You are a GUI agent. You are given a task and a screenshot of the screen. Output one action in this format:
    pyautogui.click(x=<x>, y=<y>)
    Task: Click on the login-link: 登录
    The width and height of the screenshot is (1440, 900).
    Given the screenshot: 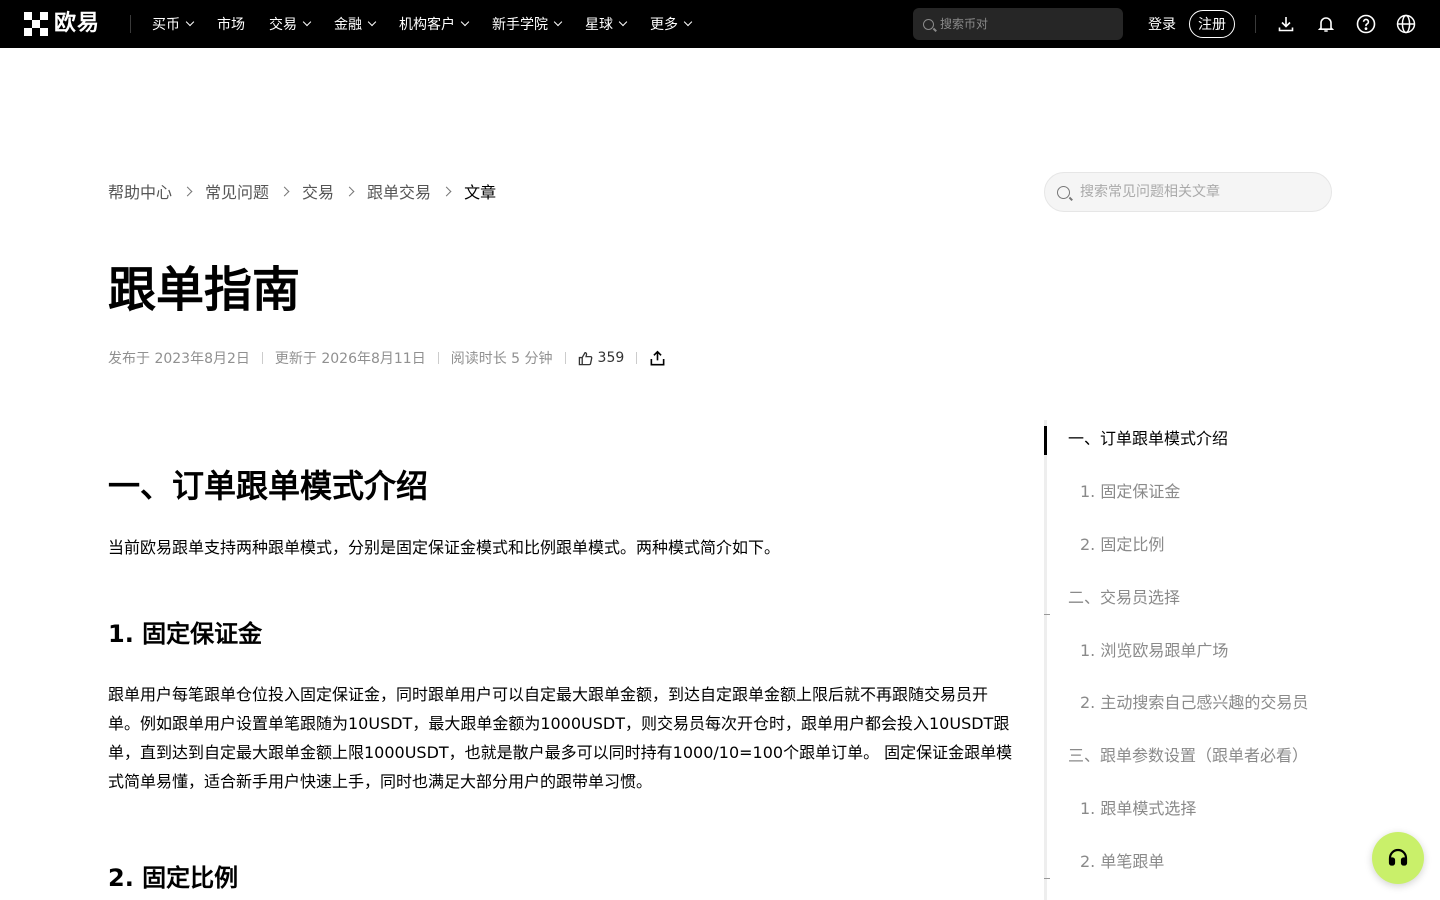 What is the action you would take?
    pyautogui.click(x=1162, y=24)
    